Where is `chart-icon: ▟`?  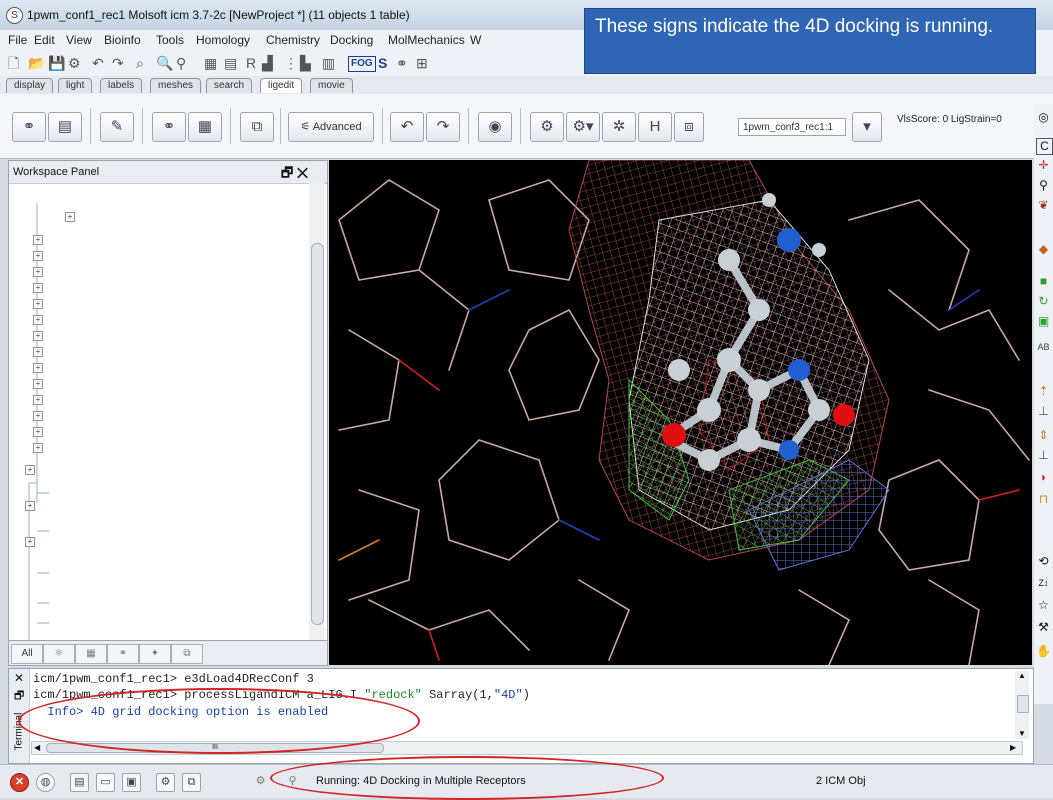 chart-icon: ▟ is located at coordinates (267, 63).